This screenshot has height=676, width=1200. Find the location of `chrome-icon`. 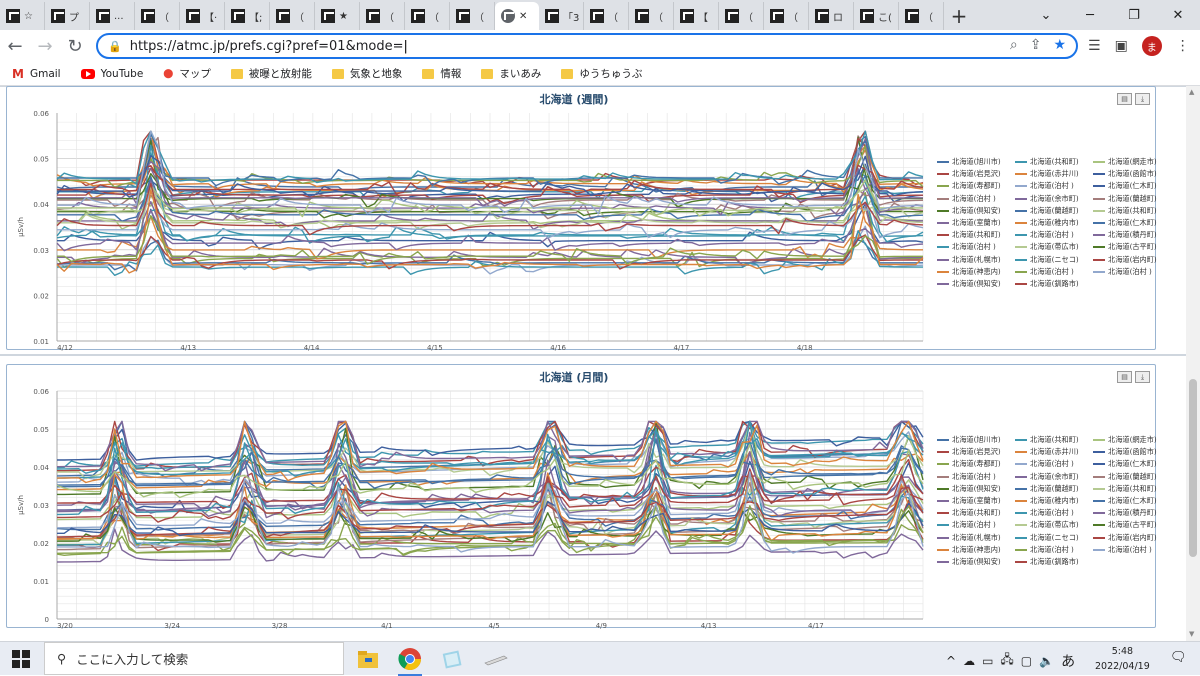

chrome-icon is located at coordinates (410, 661).